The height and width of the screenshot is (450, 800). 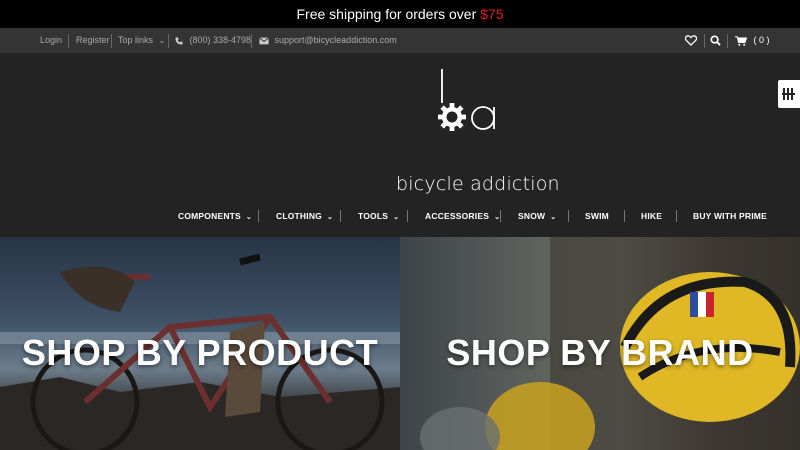 I want to click on phone-number: (800) 338-4798, so click(x=220, y=40).